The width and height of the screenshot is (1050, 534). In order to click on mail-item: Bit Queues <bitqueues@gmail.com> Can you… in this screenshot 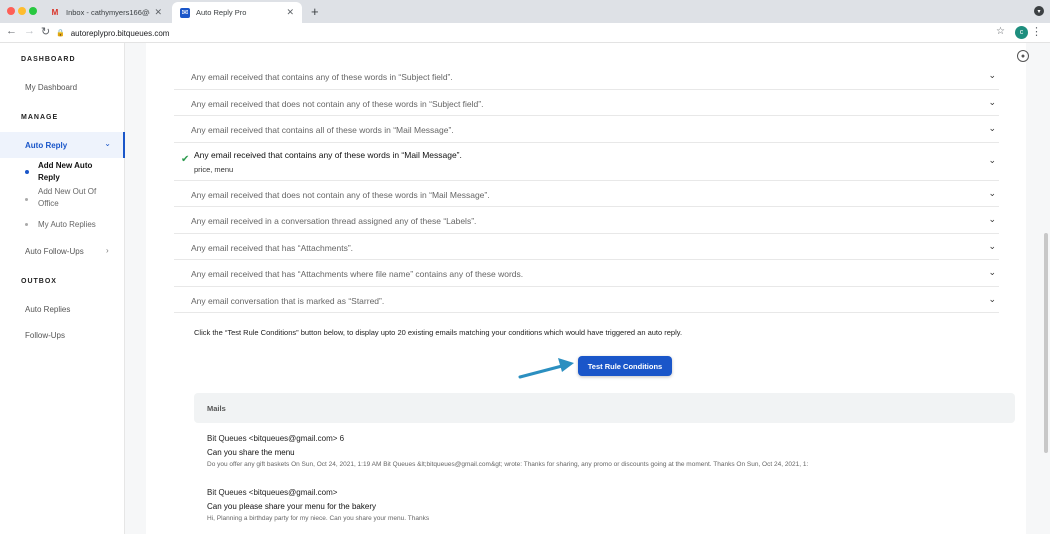, I will do `click(607, 505)`.